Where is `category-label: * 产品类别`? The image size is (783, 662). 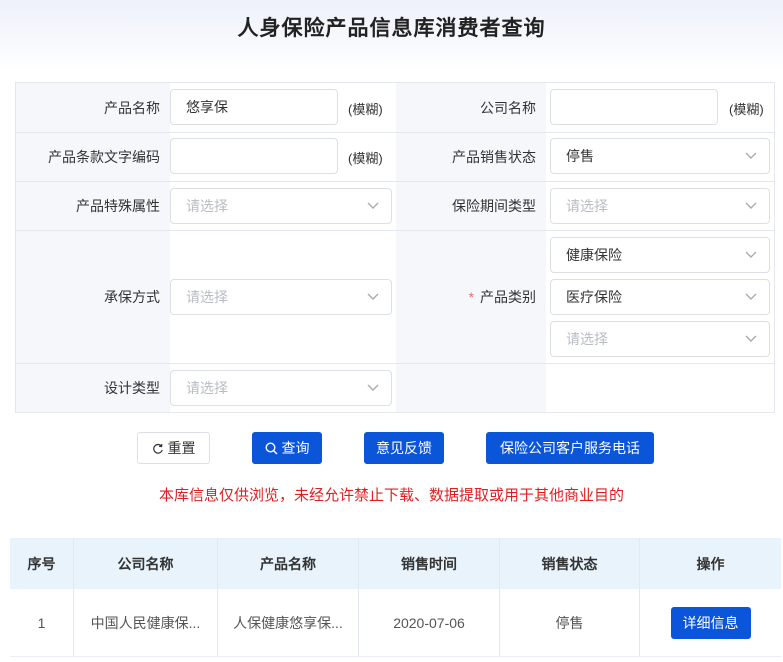
category-label: * 产品类别 is located at coordinates (471, 297).